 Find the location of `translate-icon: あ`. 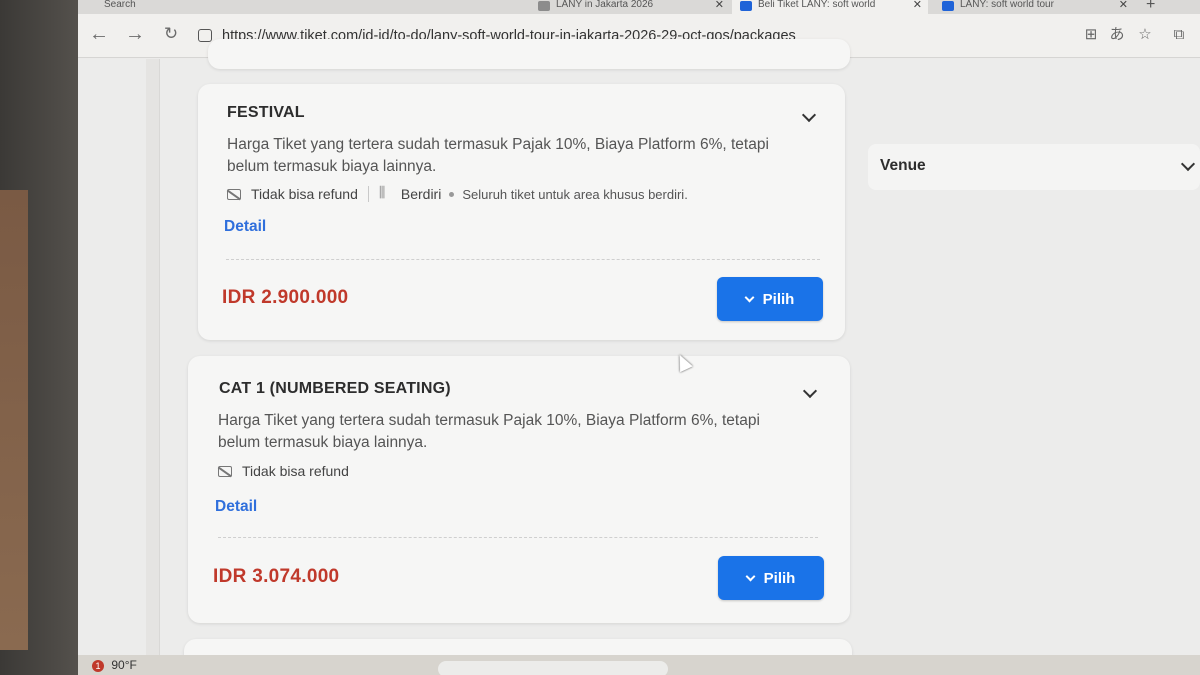

translate-icon: あ is located at coordinates (1117, 35).